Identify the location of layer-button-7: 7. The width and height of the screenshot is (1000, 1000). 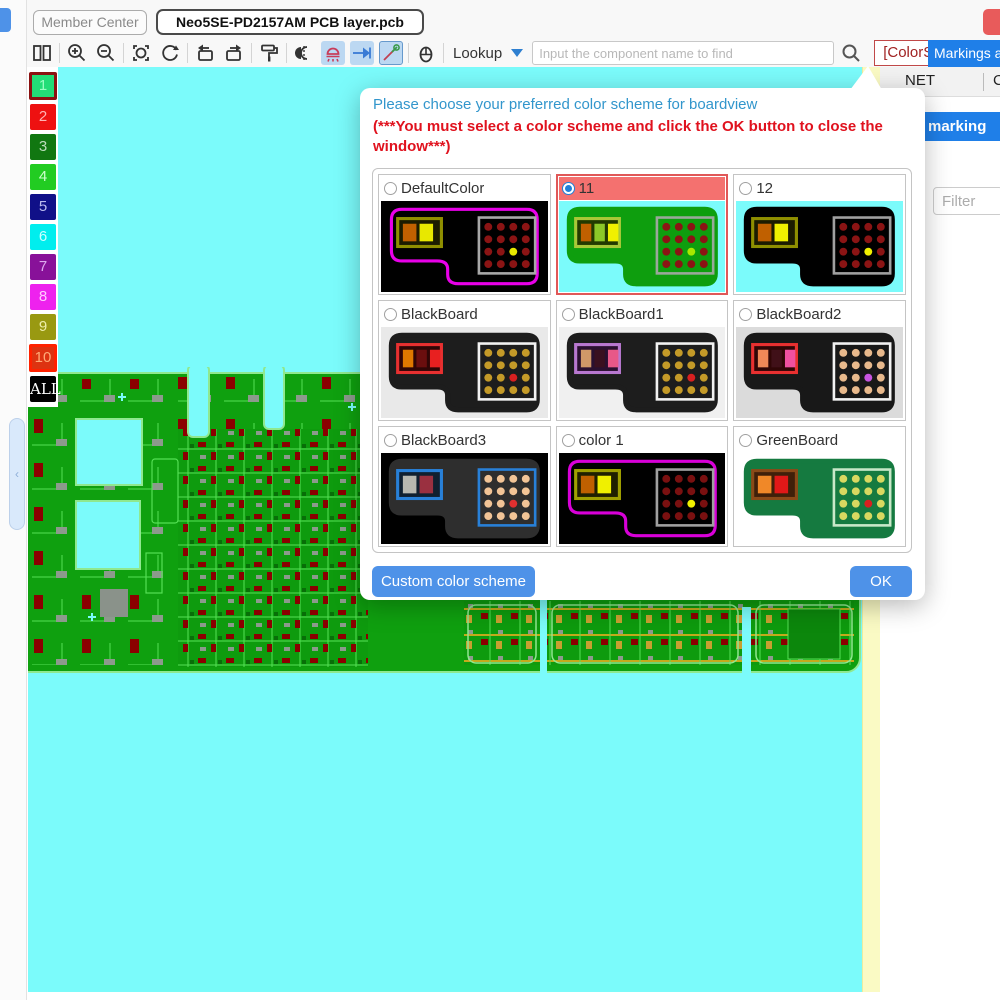
(43, 267).